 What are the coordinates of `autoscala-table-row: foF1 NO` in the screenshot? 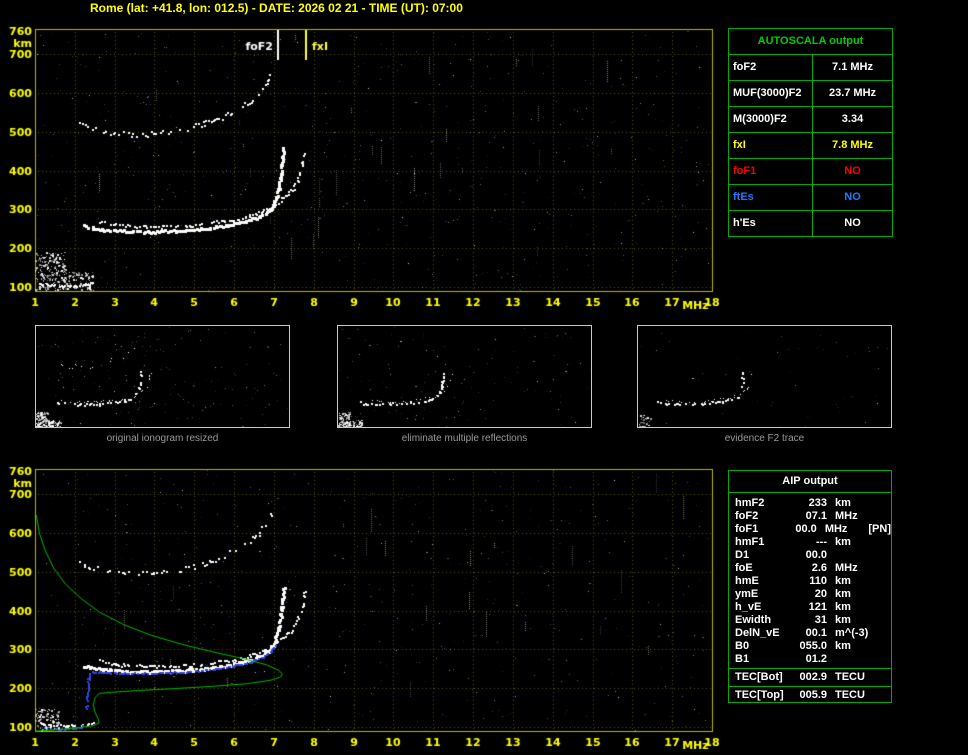 It's located at (810, 172).